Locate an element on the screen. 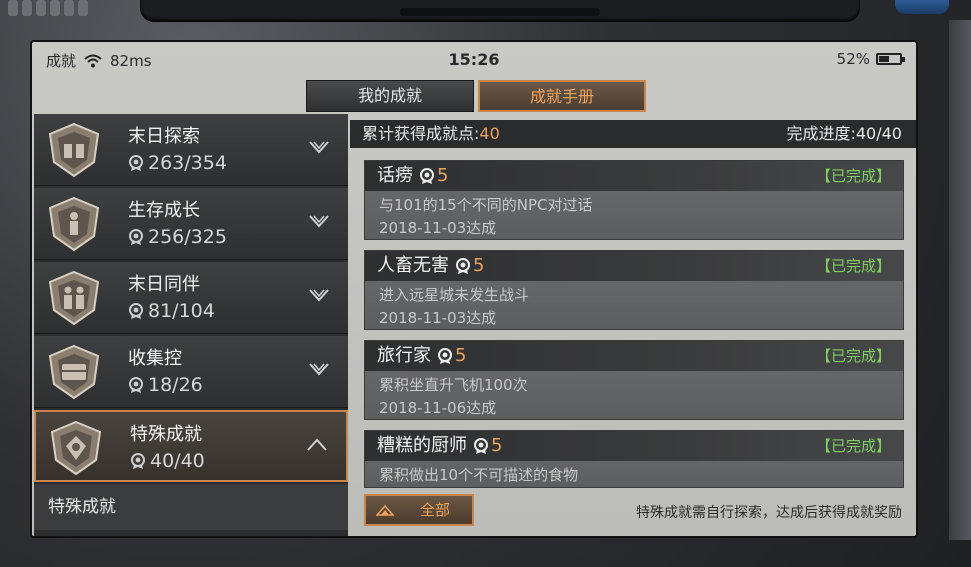 The width and height of the screenshot is (971, 567). achievement-card: 糟糕的厨师 5 【已完成】 累积做出10个不可描述的食物 is located at coordinates (634, 459).